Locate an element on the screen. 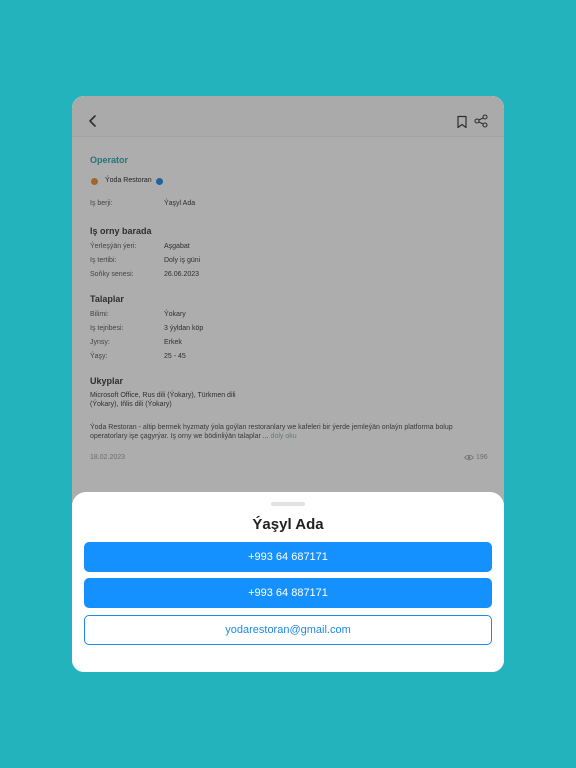  sheet-drag-handle is located at coordinates (288, 504).